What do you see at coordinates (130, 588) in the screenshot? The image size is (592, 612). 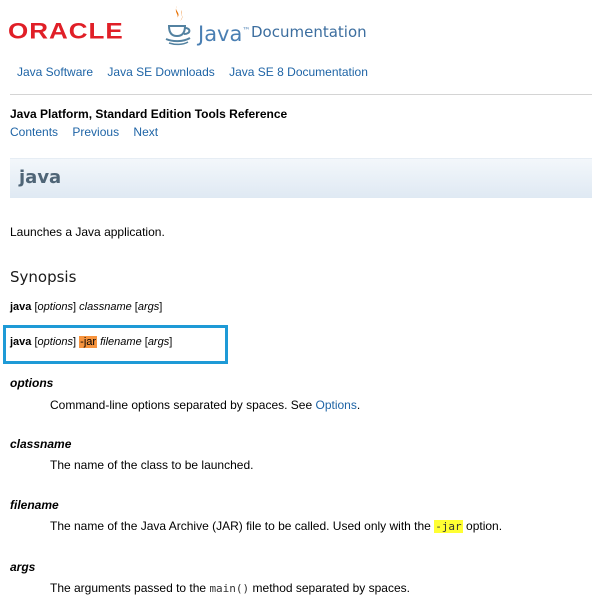 I see `def-text: The arguments passed to the` at bounding box center [130, 588].